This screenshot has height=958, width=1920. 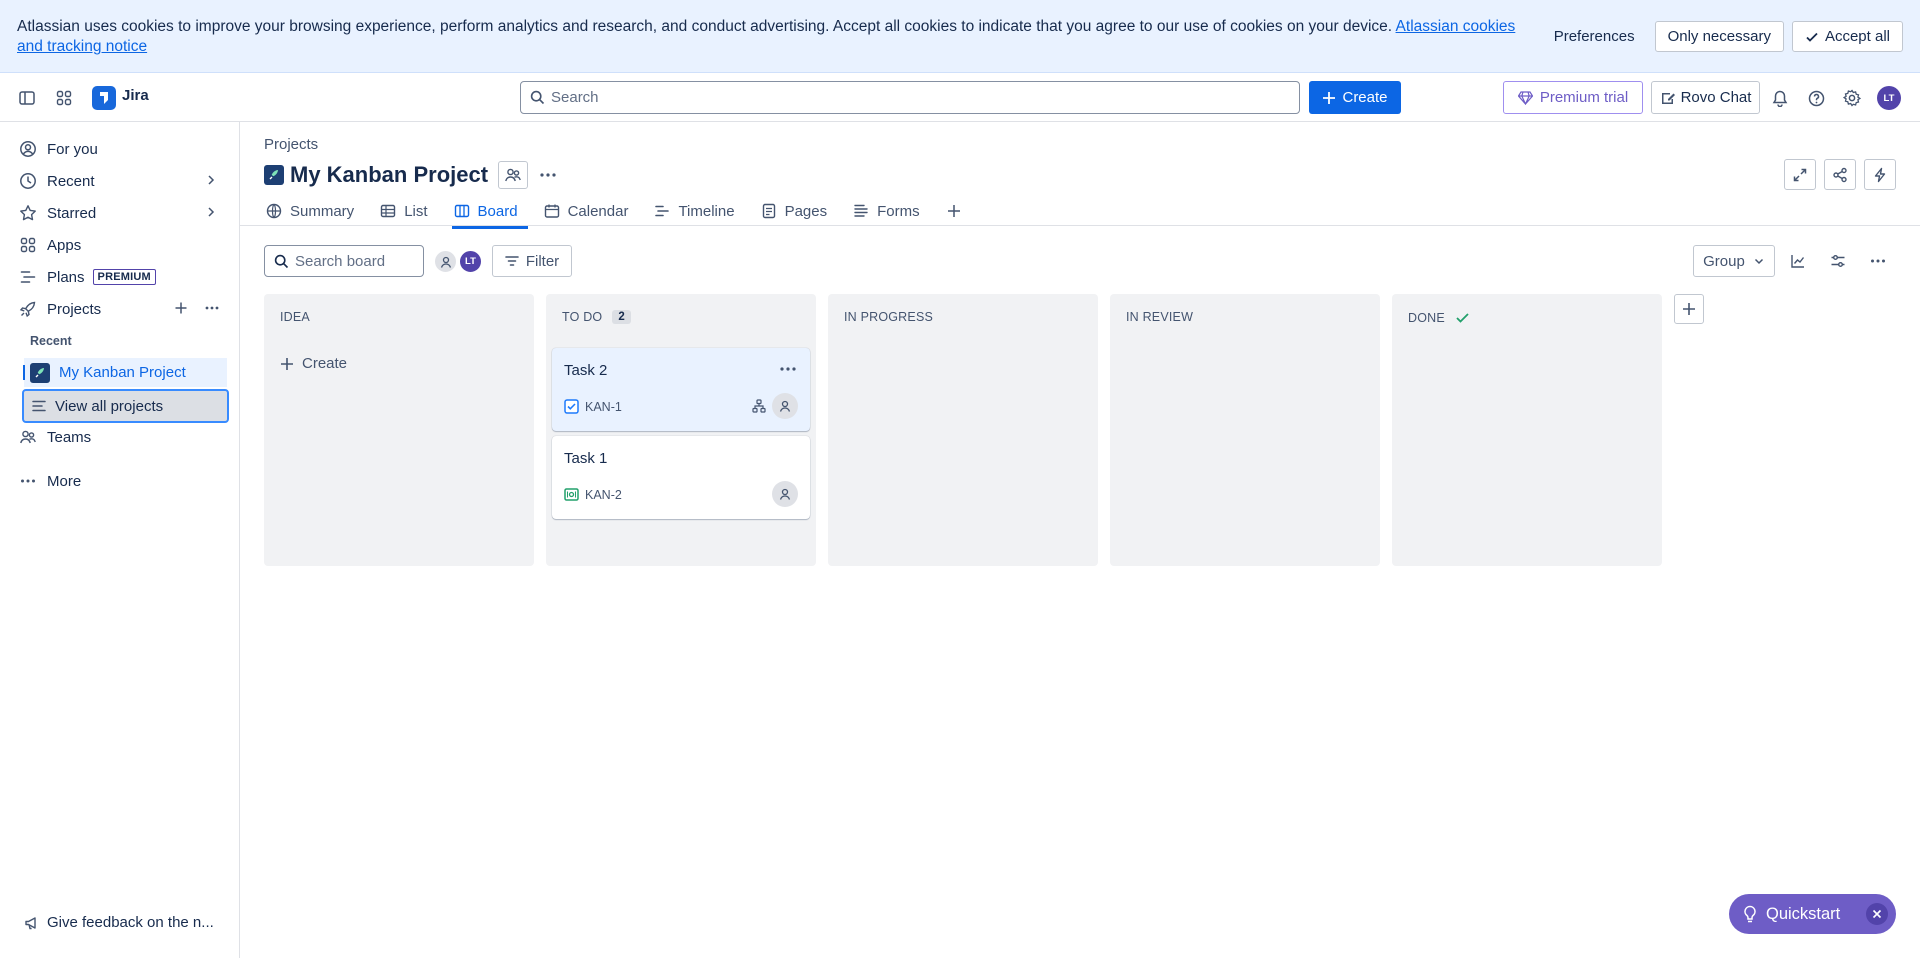 I want to click on sidebar-item-plans: Plans PREMIUM, so click(x=123, y=277).